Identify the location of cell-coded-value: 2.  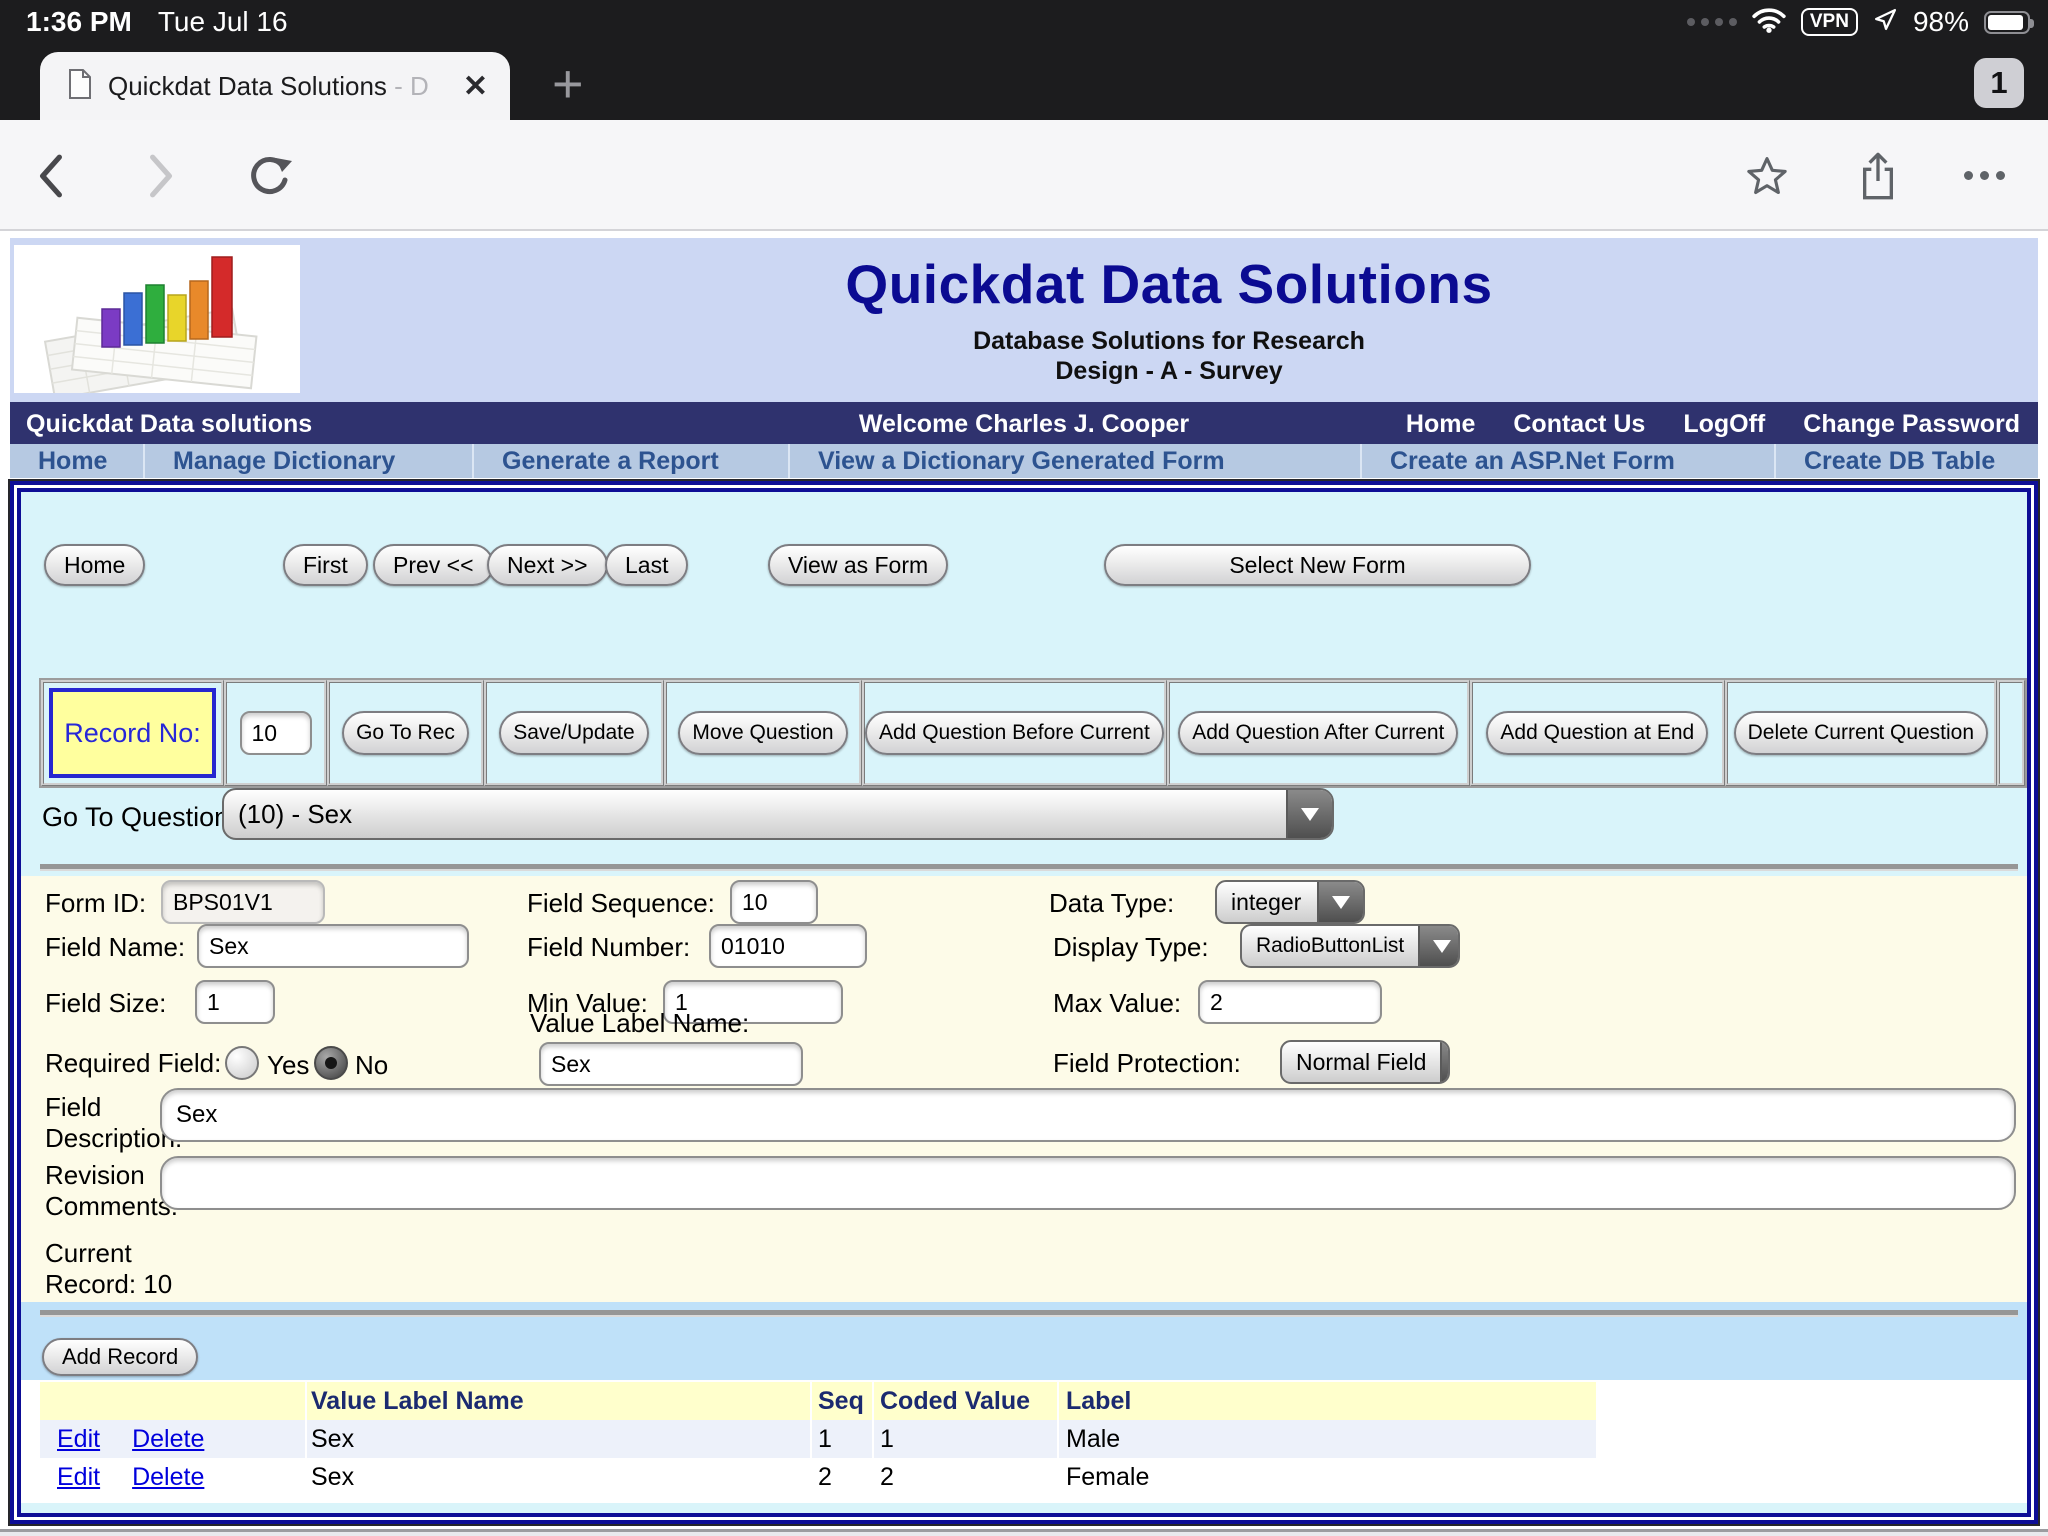
(964, 1477).